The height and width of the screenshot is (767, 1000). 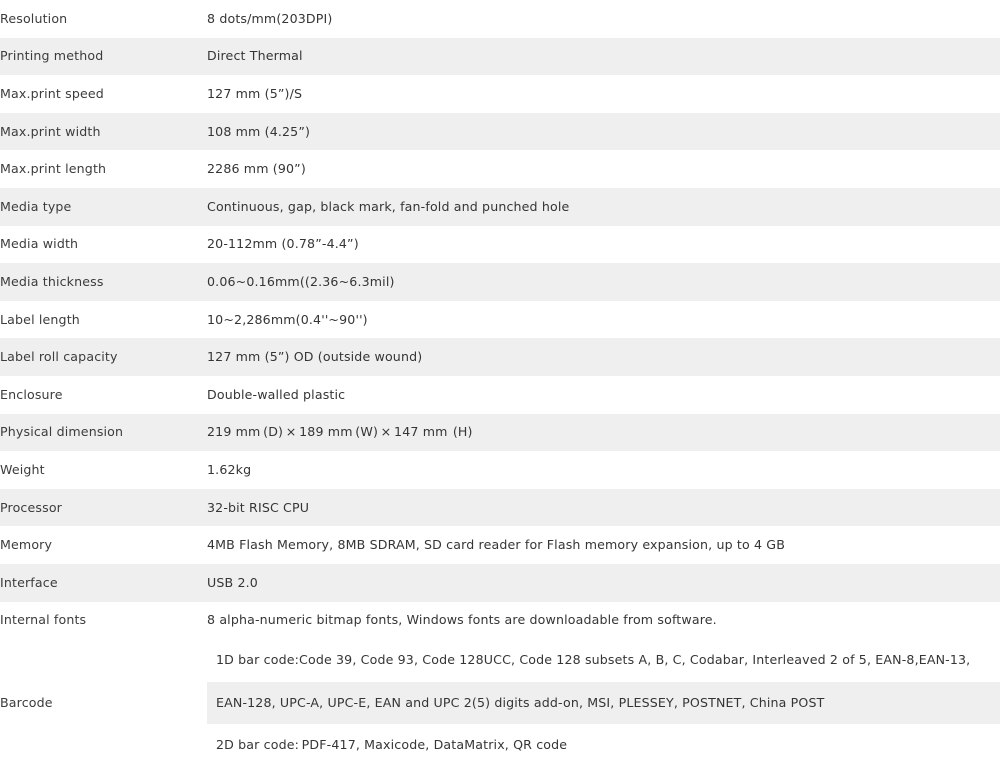 What do you see at coordinates (603, 94) in the screenshot?
I see `spec-value-cell: 127 mm (5”)/S` at bounding box center [603, 94].